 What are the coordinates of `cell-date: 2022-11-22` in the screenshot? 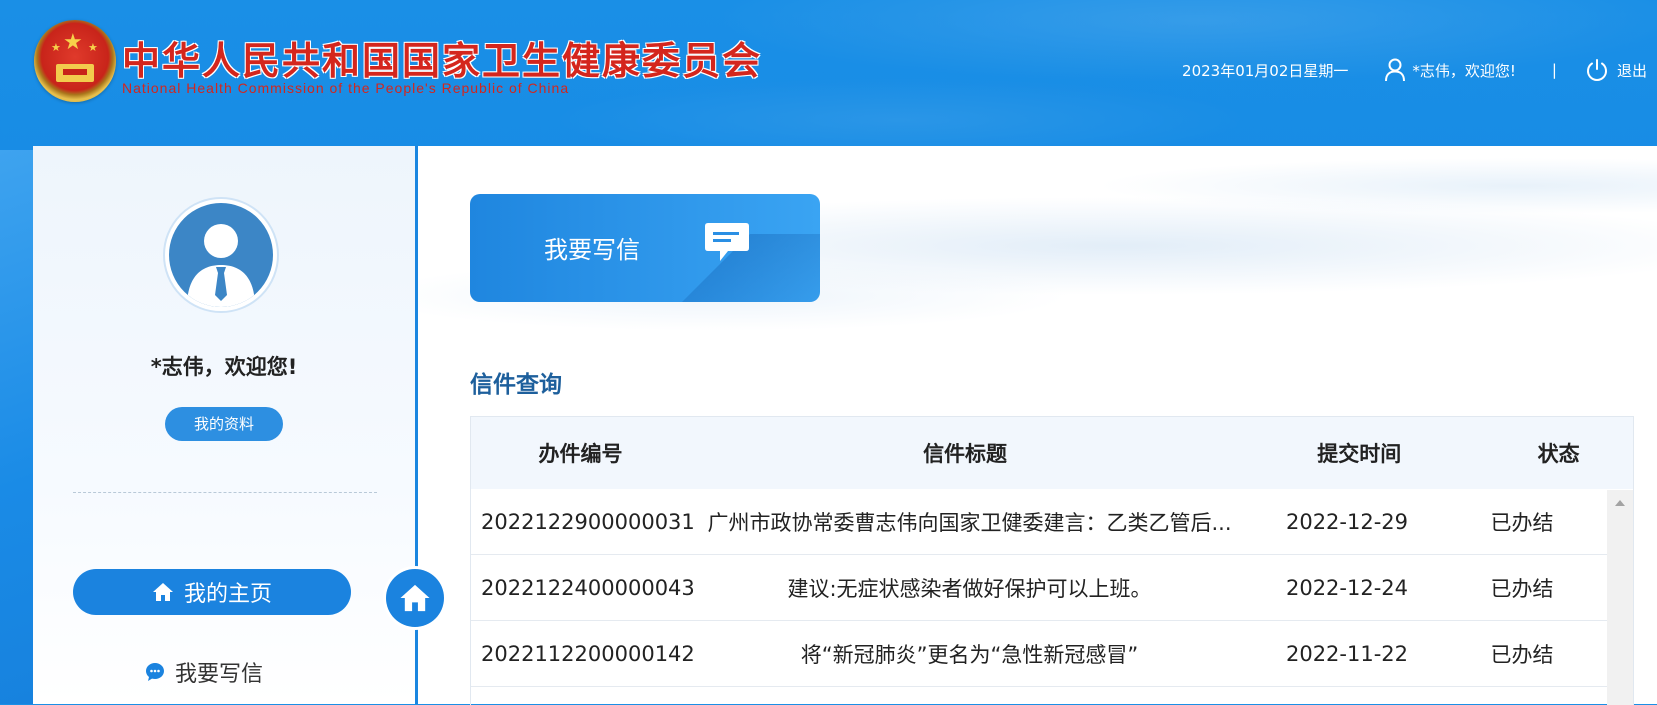 It's located at (1347, 653).